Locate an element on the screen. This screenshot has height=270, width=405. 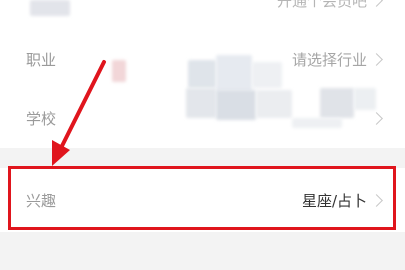
annotation-arrow-icon is located at coordinates (79, 113).